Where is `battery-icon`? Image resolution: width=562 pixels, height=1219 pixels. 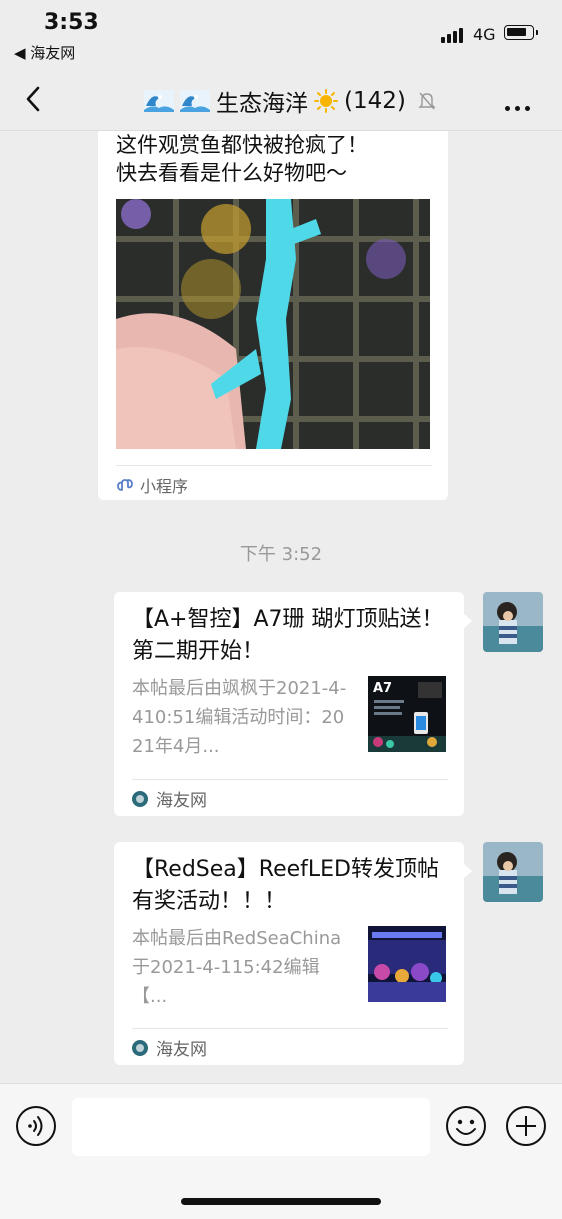 battery-icon is located at coordinates (521, 32).